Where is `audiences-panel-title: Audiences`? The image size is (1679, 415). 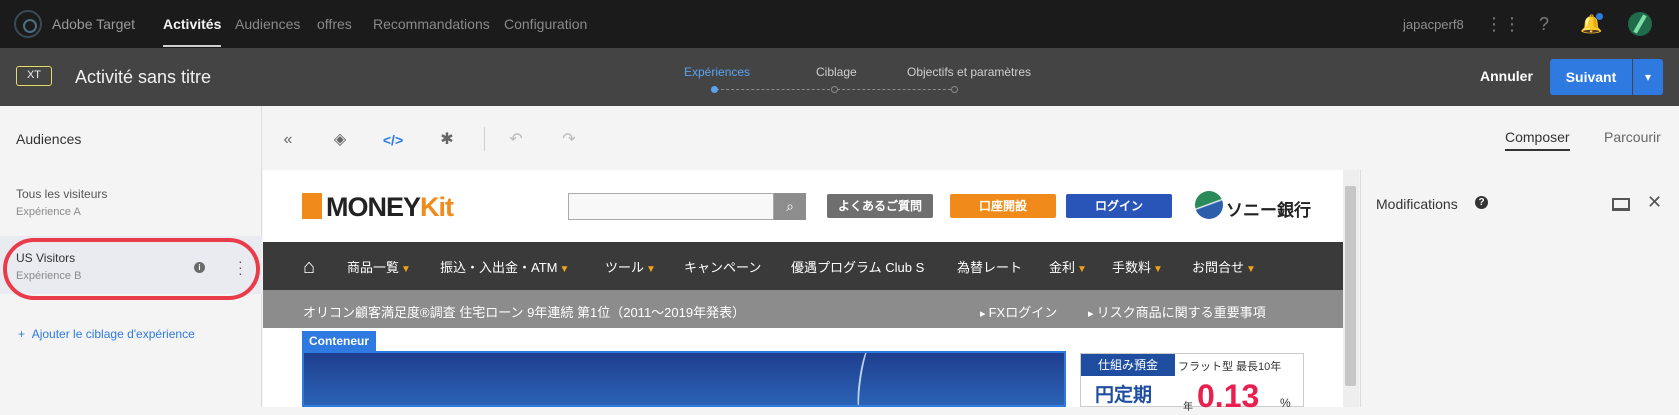
audiences-panel-title: Audiences is located at coordinates (49, 139).